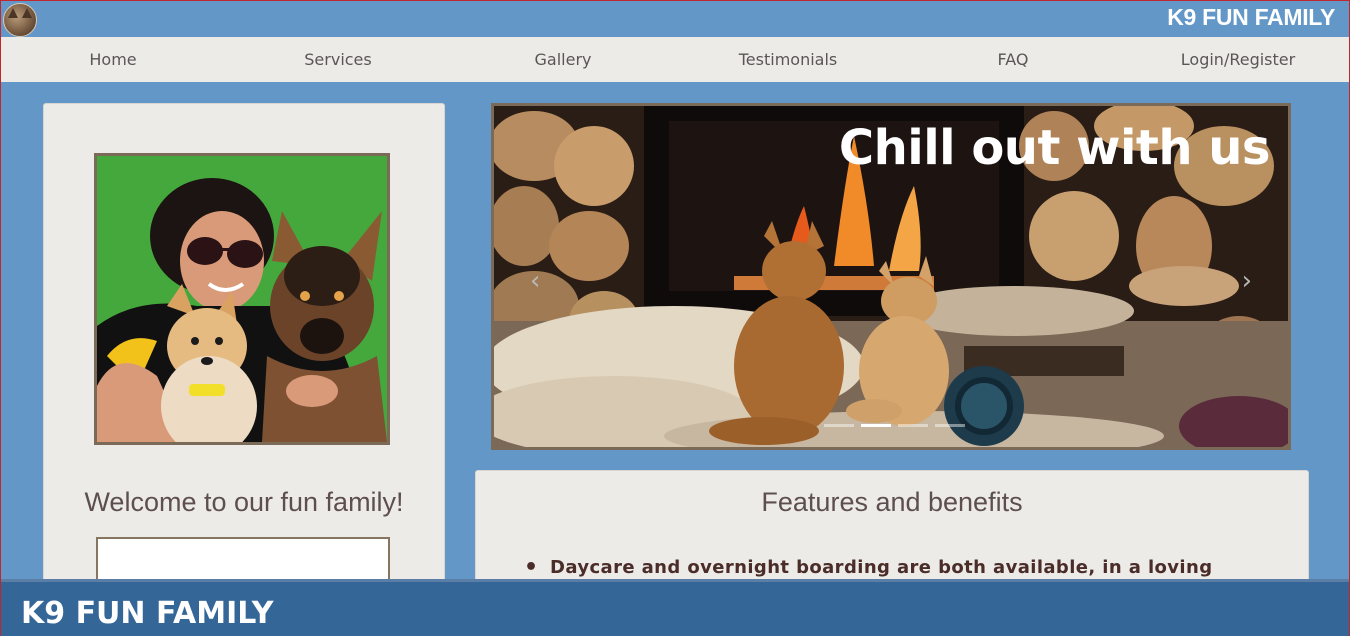 This screenshot has width=1350, height=636. Describe the element at coordinates (1251, 17) in the screenshot. I see `header-brand: K9 FUN FAMILY` at that location.